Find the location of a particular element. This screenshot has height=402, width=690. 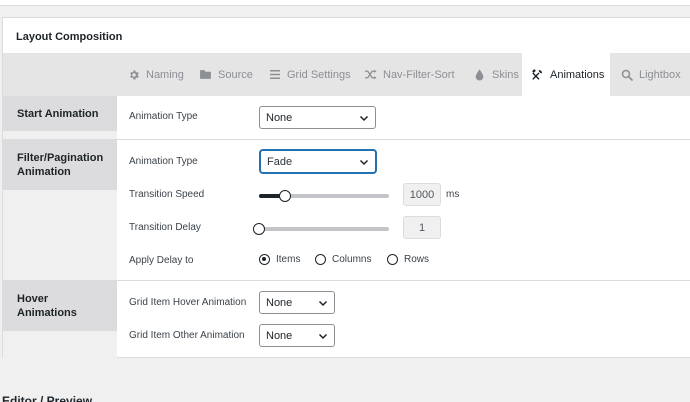

tab-label: Naming is located at coordinates (165, 74).